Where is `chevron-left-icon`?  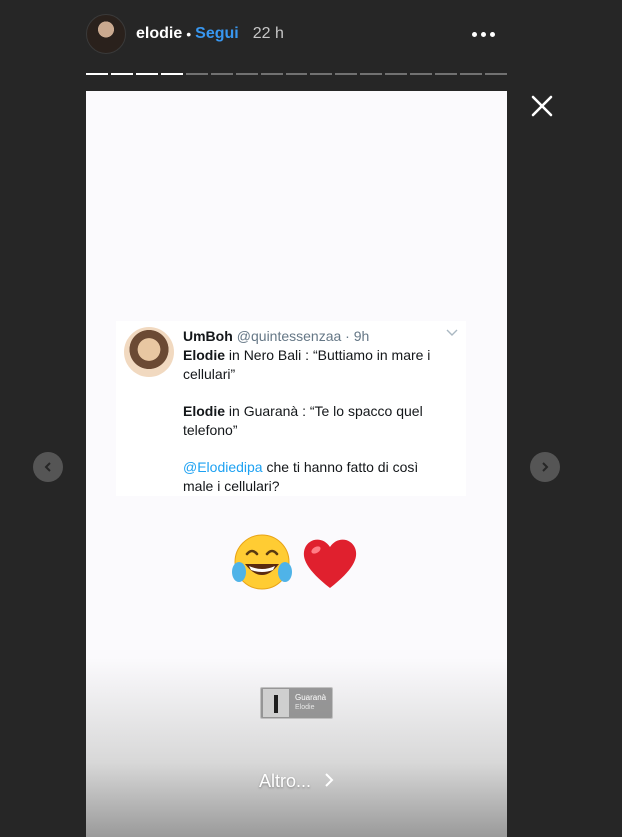 chevron-left-icon is located at coordinates (48, 467).